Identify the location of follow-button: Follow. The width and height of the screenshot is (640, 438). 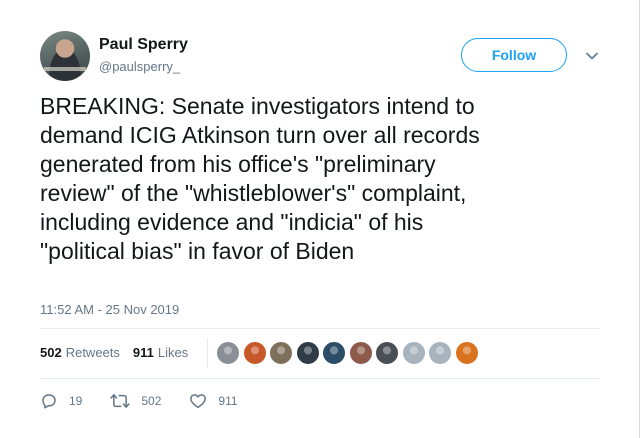
(514, 55).